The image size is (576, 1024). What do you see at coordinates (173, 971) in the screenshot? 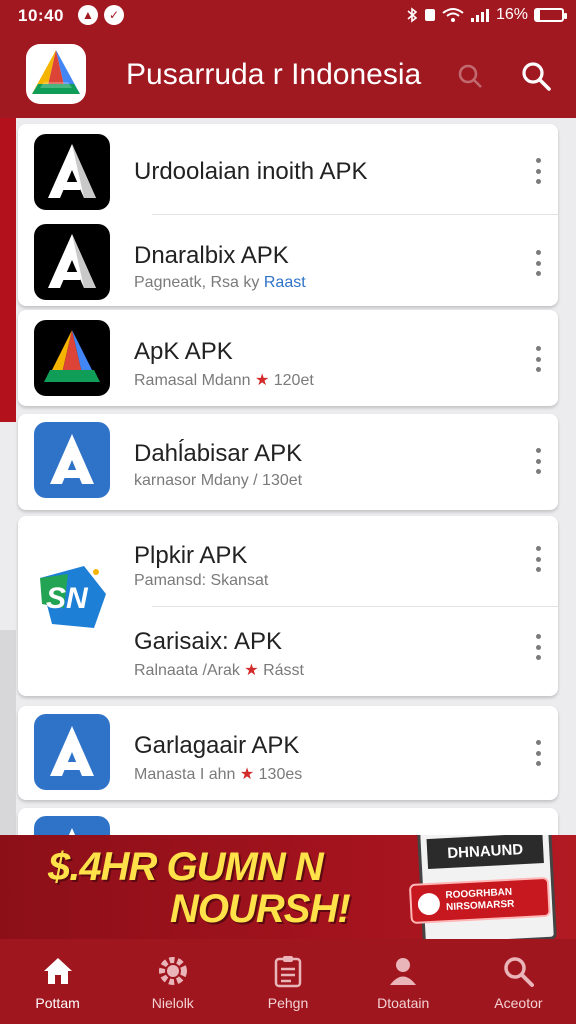
I see `gear-icon` at bounding box center [173, 971].